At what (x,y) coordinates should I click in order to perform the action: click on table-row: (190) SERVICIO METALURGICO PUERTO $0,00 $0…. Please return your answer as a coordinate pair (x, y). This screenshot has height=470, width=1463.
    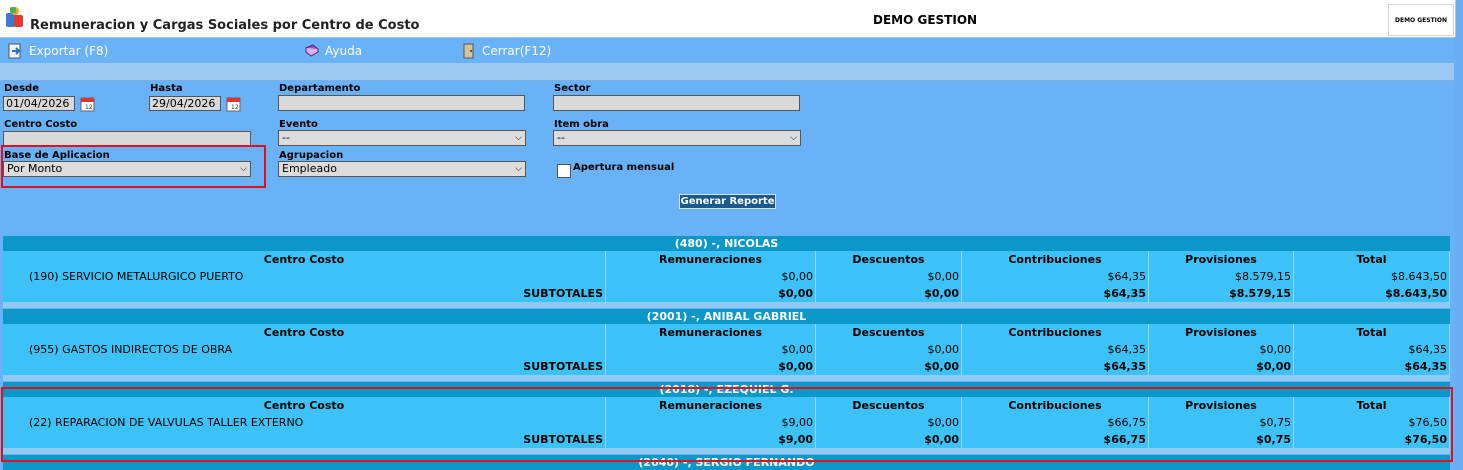
    Looking at the image, I should click on (726, 276).